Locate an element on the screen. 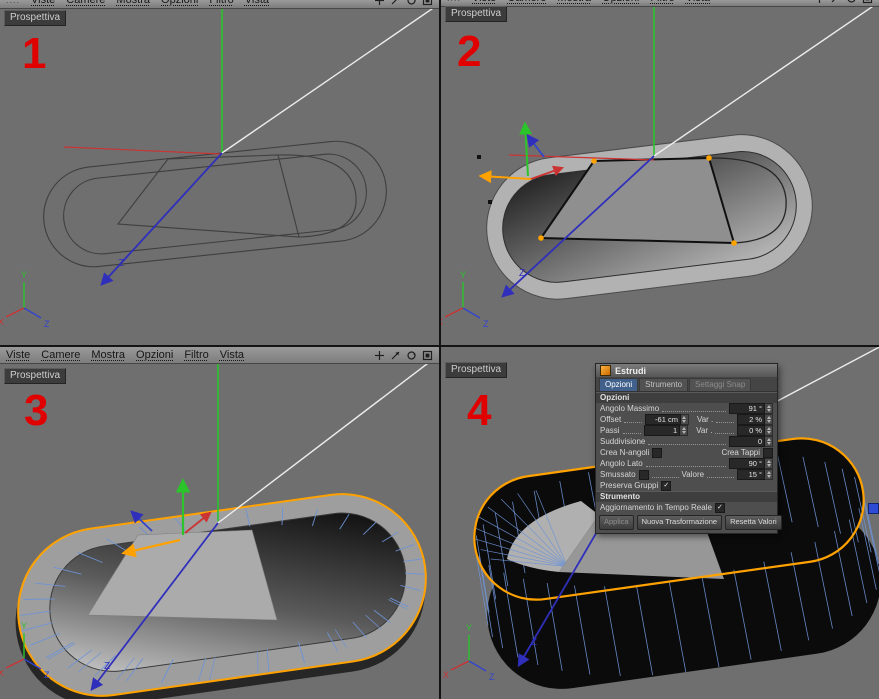 The image size is (879, 699). edge-angle-input: 90 ° is located at coordinates (747, 463).